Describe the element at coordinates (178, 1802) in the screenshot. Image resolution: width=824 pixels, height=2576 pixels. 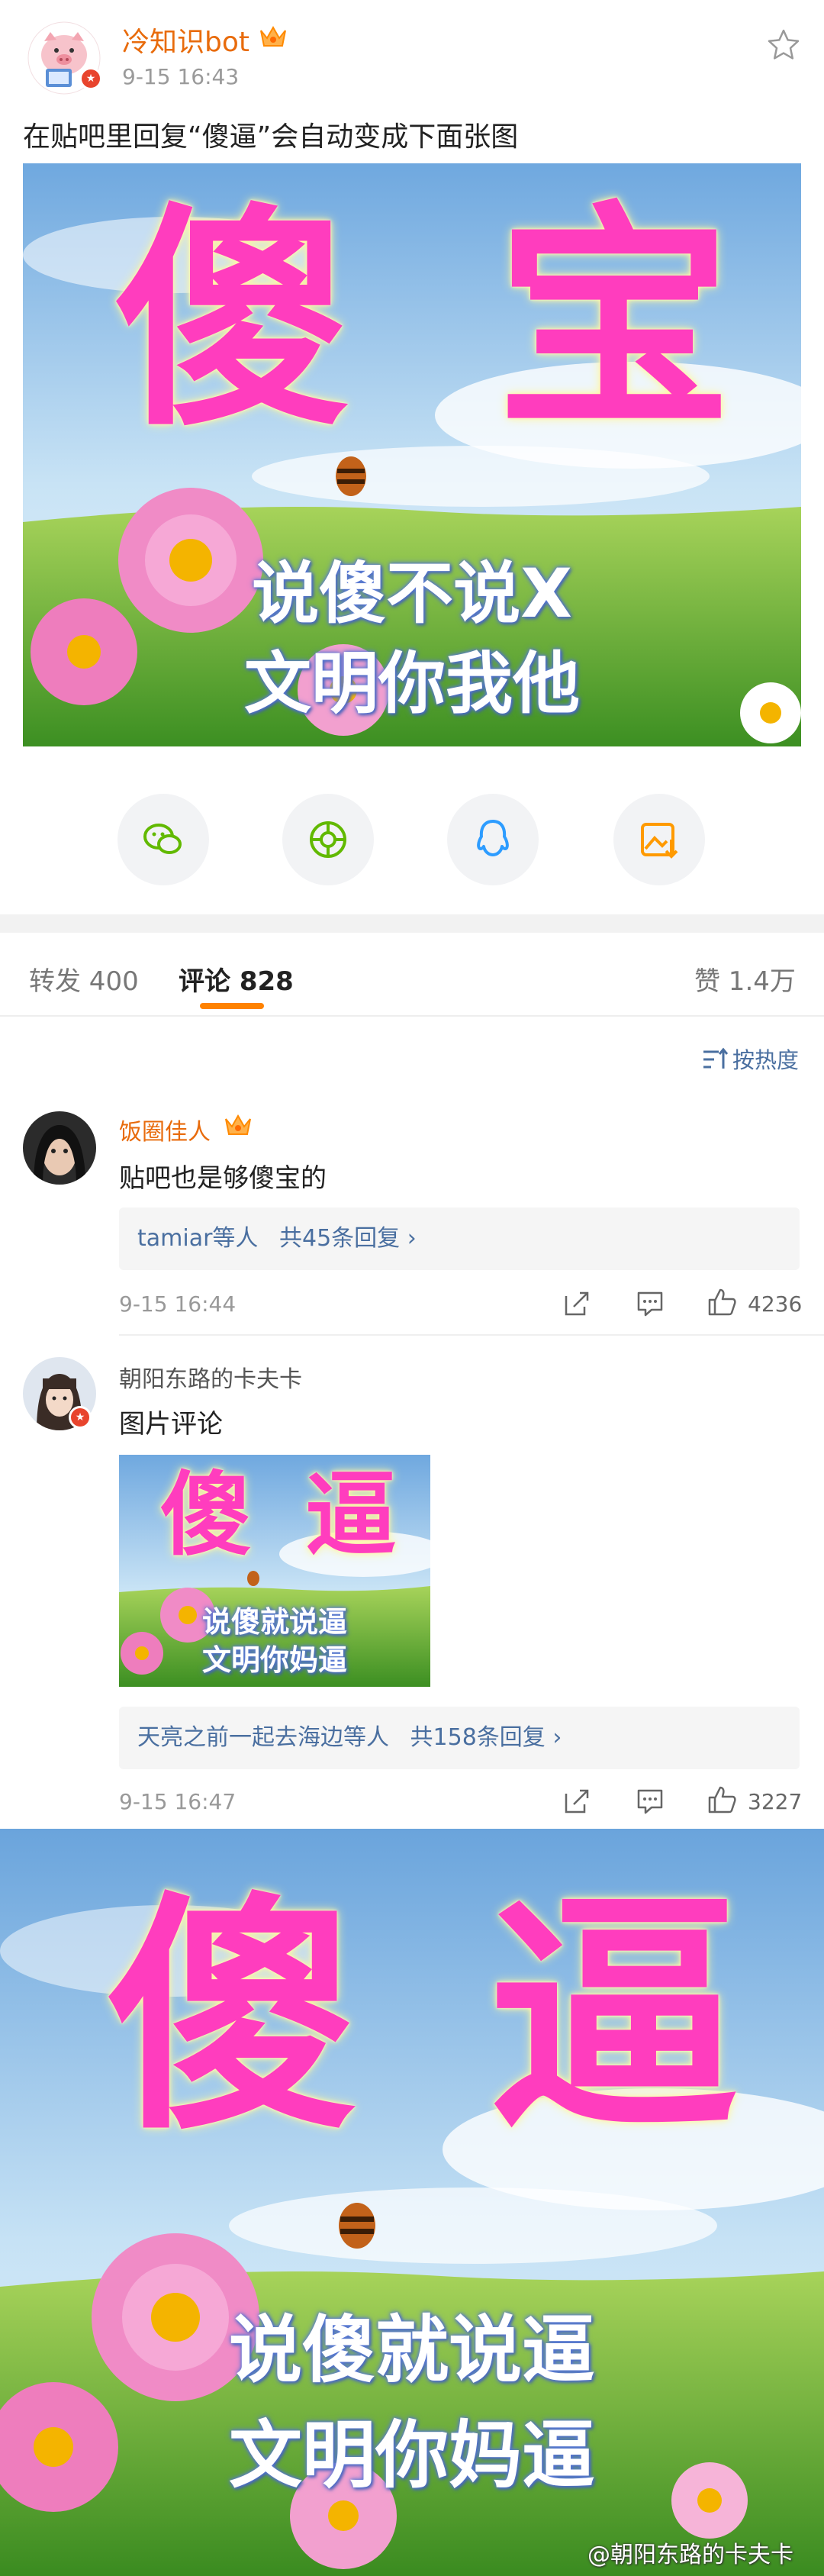
I see `comment-time: 9-15 16:47` at that location.